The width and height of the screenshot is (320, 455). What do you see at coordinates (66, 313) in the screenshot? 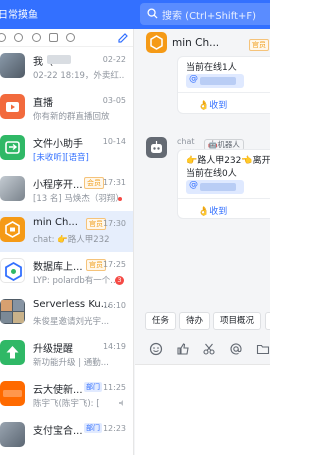
I see `conversation-item: Serverless Ku... 朱俊星邀请刘光宇... 16:10` at bounding box center [66, 313].